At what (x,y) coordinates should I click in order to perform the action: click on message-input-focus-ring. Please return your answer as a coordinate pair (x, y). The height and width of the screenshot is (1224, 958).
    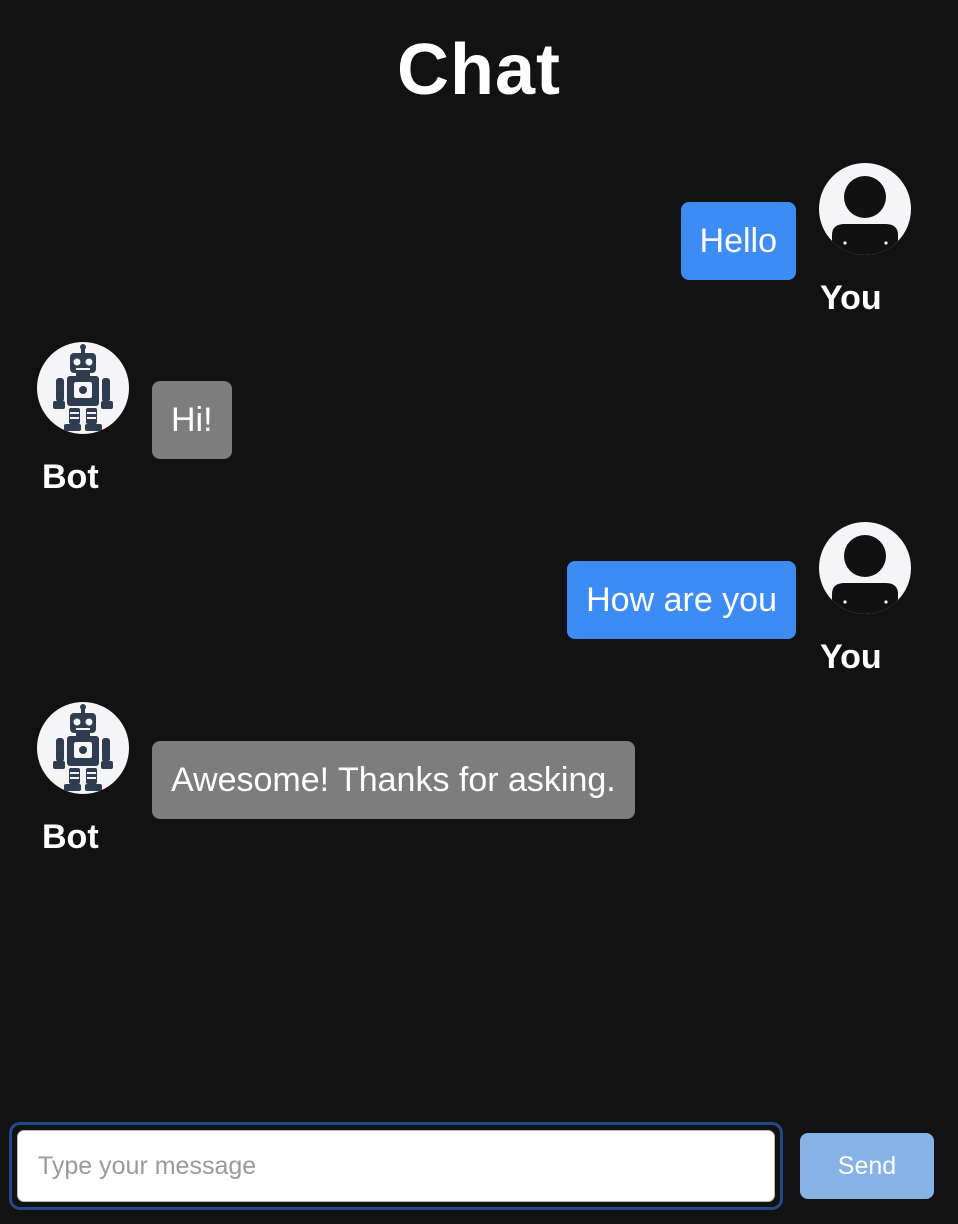
    Looking at the image, I should click on (396, 1166).